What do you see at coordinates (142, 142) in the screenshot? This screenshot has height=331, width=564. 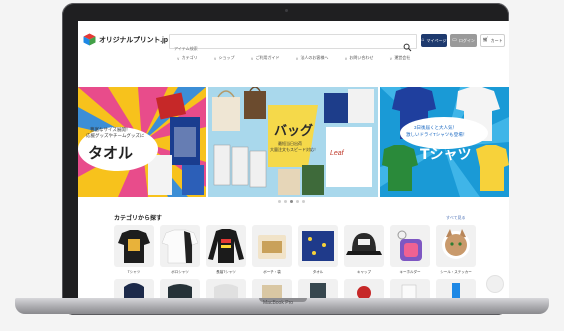 I see `banner-towel: 豊富なサイズ展開！ 応援グッズやチームグッズに タオル` at bounding box center [142, 142].